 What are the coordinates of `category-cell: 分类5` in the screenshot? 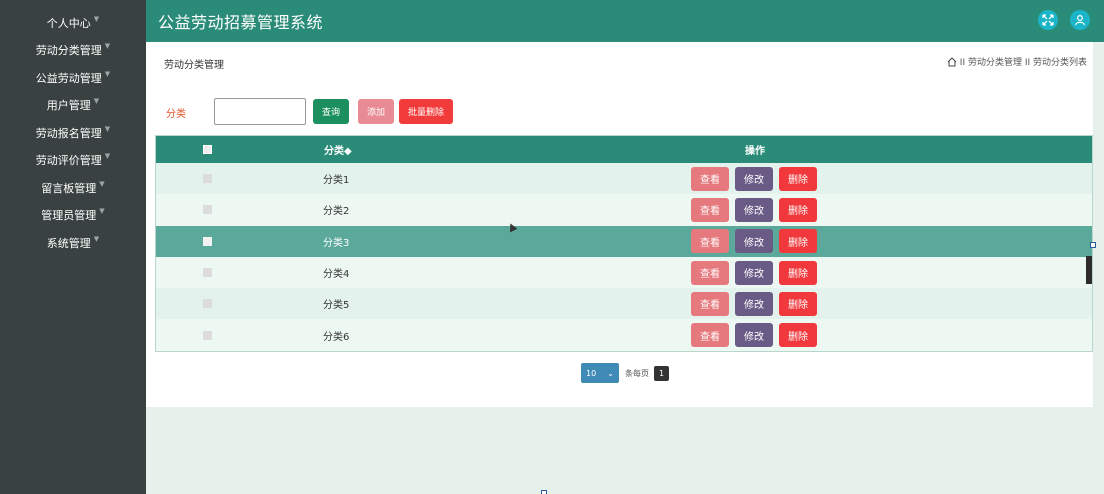 It's located at (336, 306).